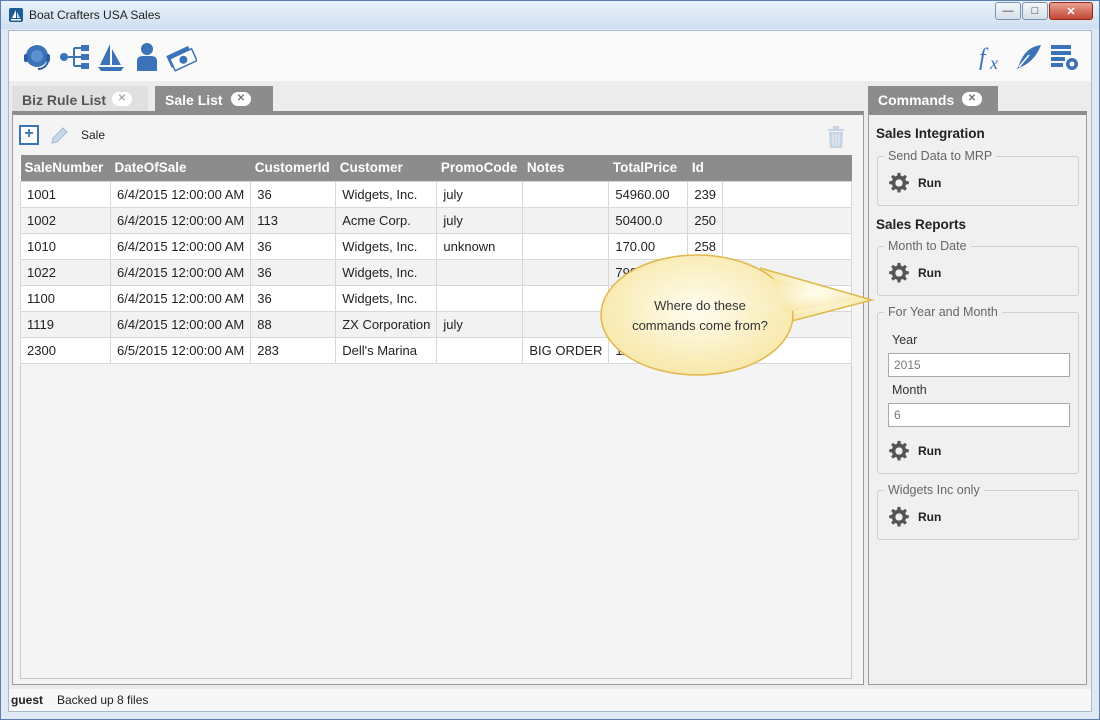 The image size is (1100, 720). What do you see at coordinates (914, 517) in the screenshot?
I see `run-widgets-inc-button: Run` at bounding box center [914, 517].